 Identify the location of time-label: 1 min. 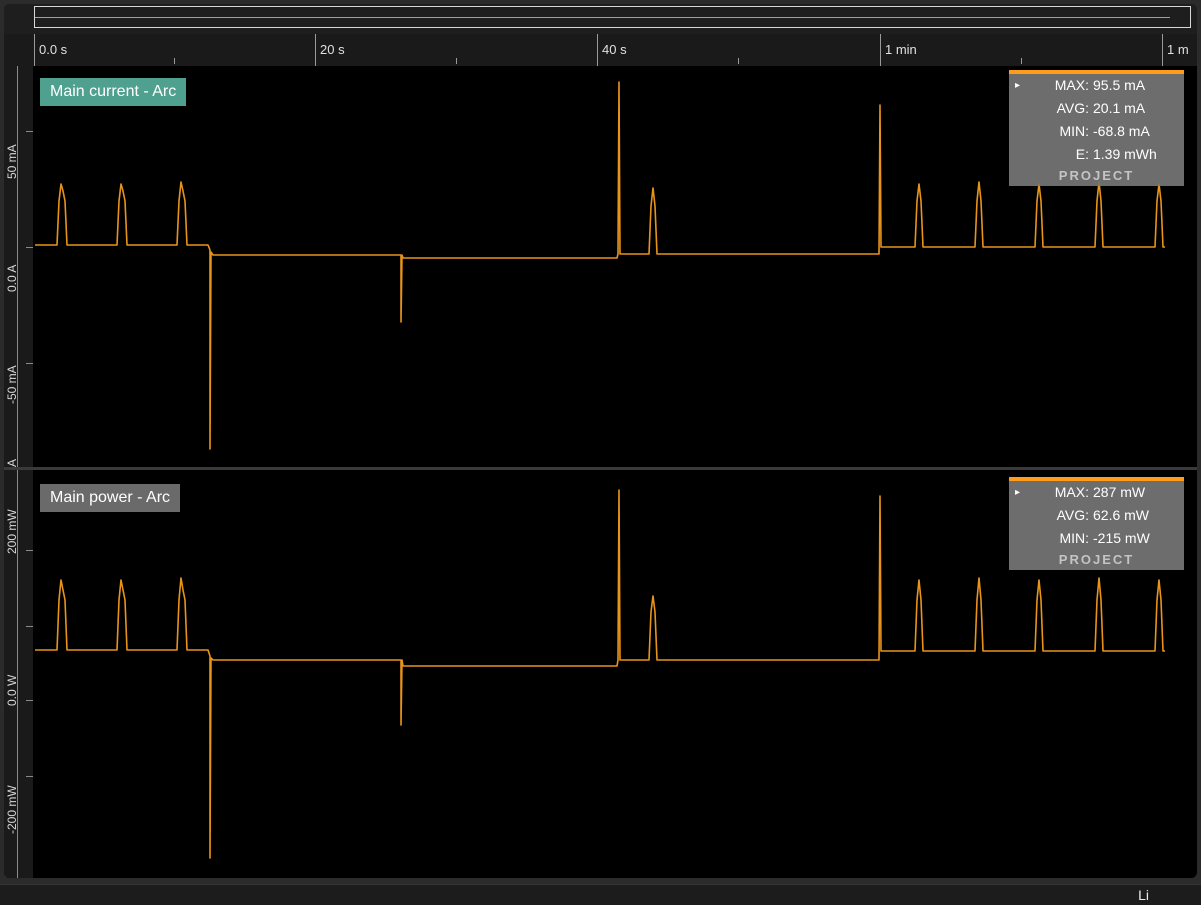
(901, 49).